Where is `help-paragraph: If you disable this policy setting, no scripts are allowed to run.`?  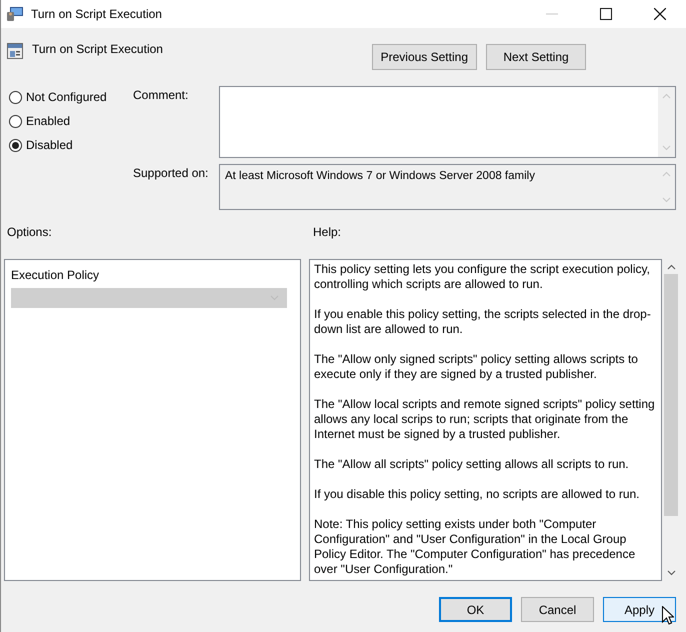
help-paragraph: If you disable this policy setting, no scripts are allowed to run. is located at coordinates (477, 494).